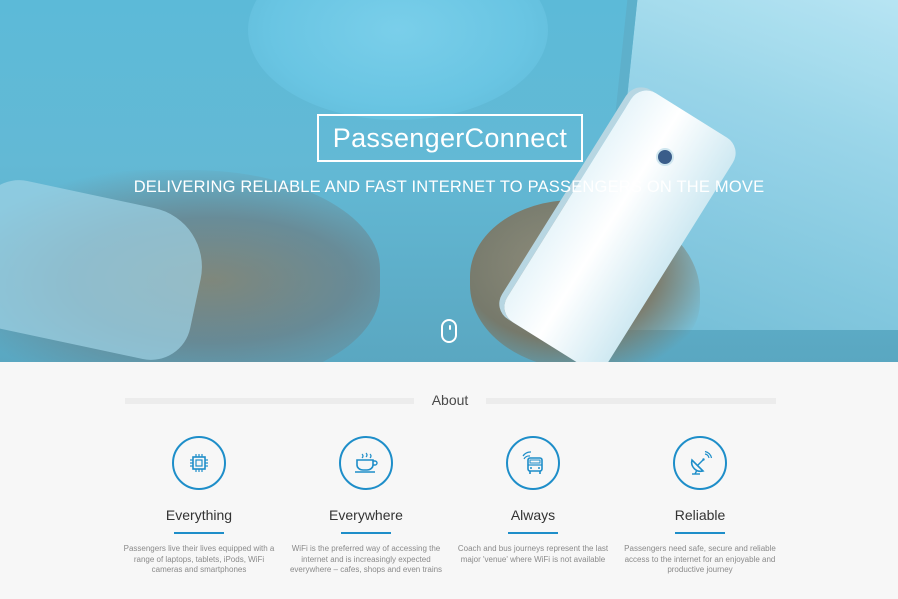 The image size is (898, 599). What do you see at coordinates (199, 515) in the screenshot?
I see `feature-title: Everything` at bounding box center [199, 515].